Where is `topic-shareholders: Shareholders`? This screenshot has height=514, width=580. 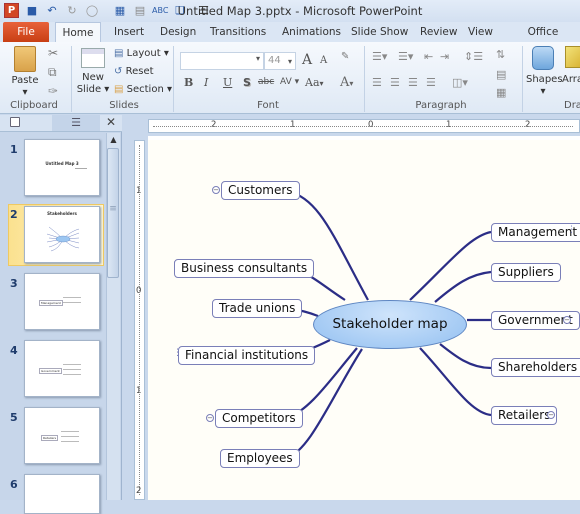
topic-shareholders: Shareholders is located at coordinates (535, 367).